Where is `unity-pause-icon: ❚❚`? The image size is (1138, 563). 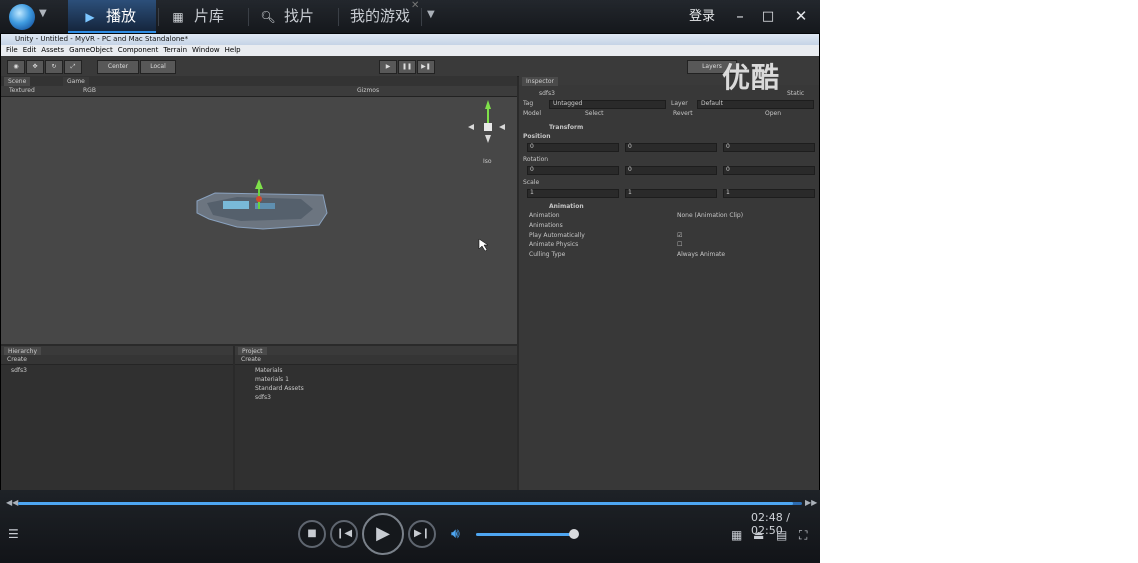
unity-pause-icon: ❚❚ is located at coordinates (407, 67).